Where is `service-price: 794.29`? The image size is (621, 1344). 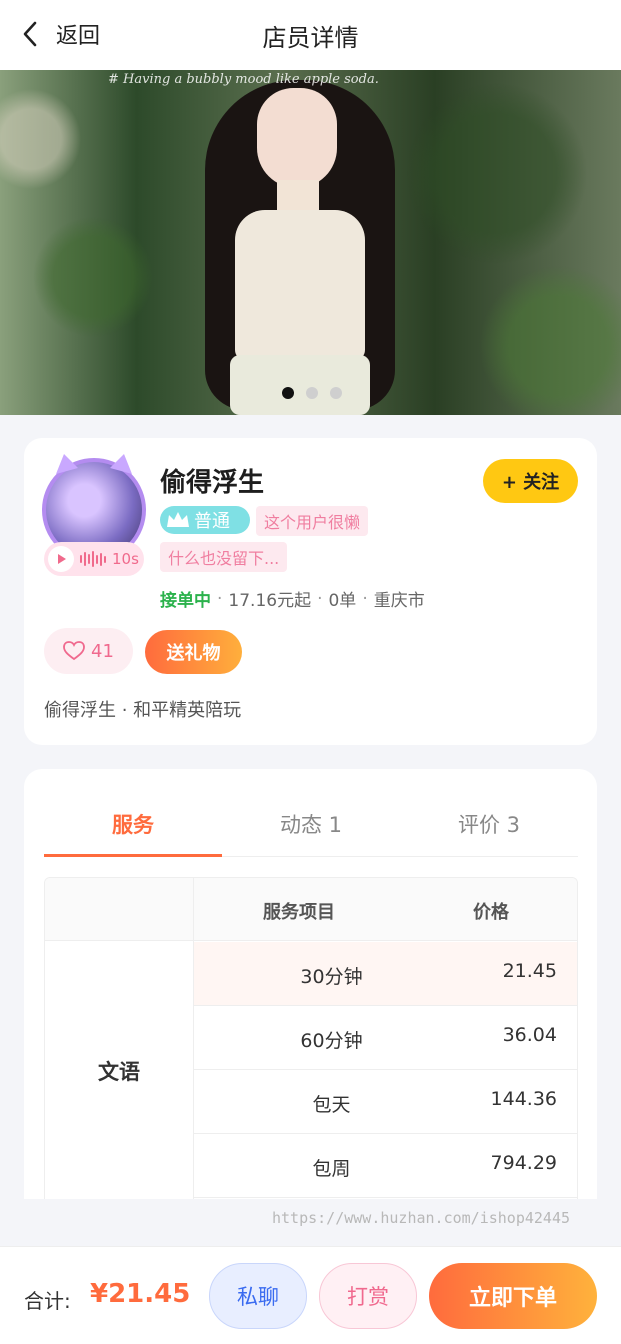
service-price: 794.29 is located at coordinates (523, 1163).